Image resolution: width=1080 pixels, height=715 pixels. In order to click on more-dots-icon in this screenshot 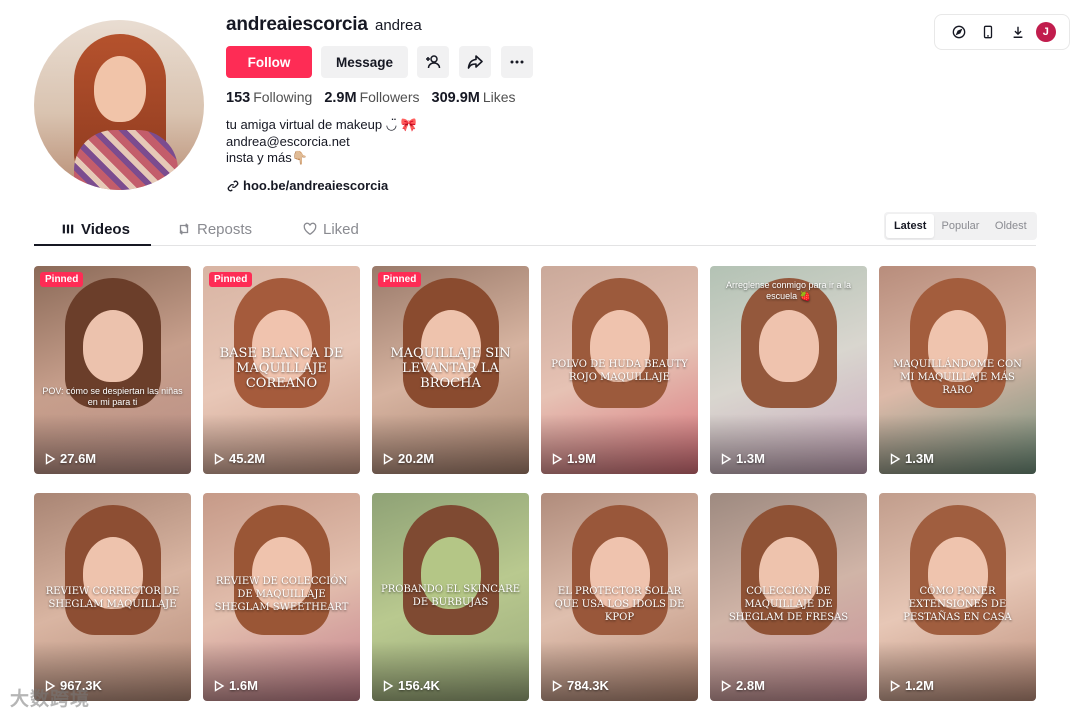, I will do `click(517, 62)`.